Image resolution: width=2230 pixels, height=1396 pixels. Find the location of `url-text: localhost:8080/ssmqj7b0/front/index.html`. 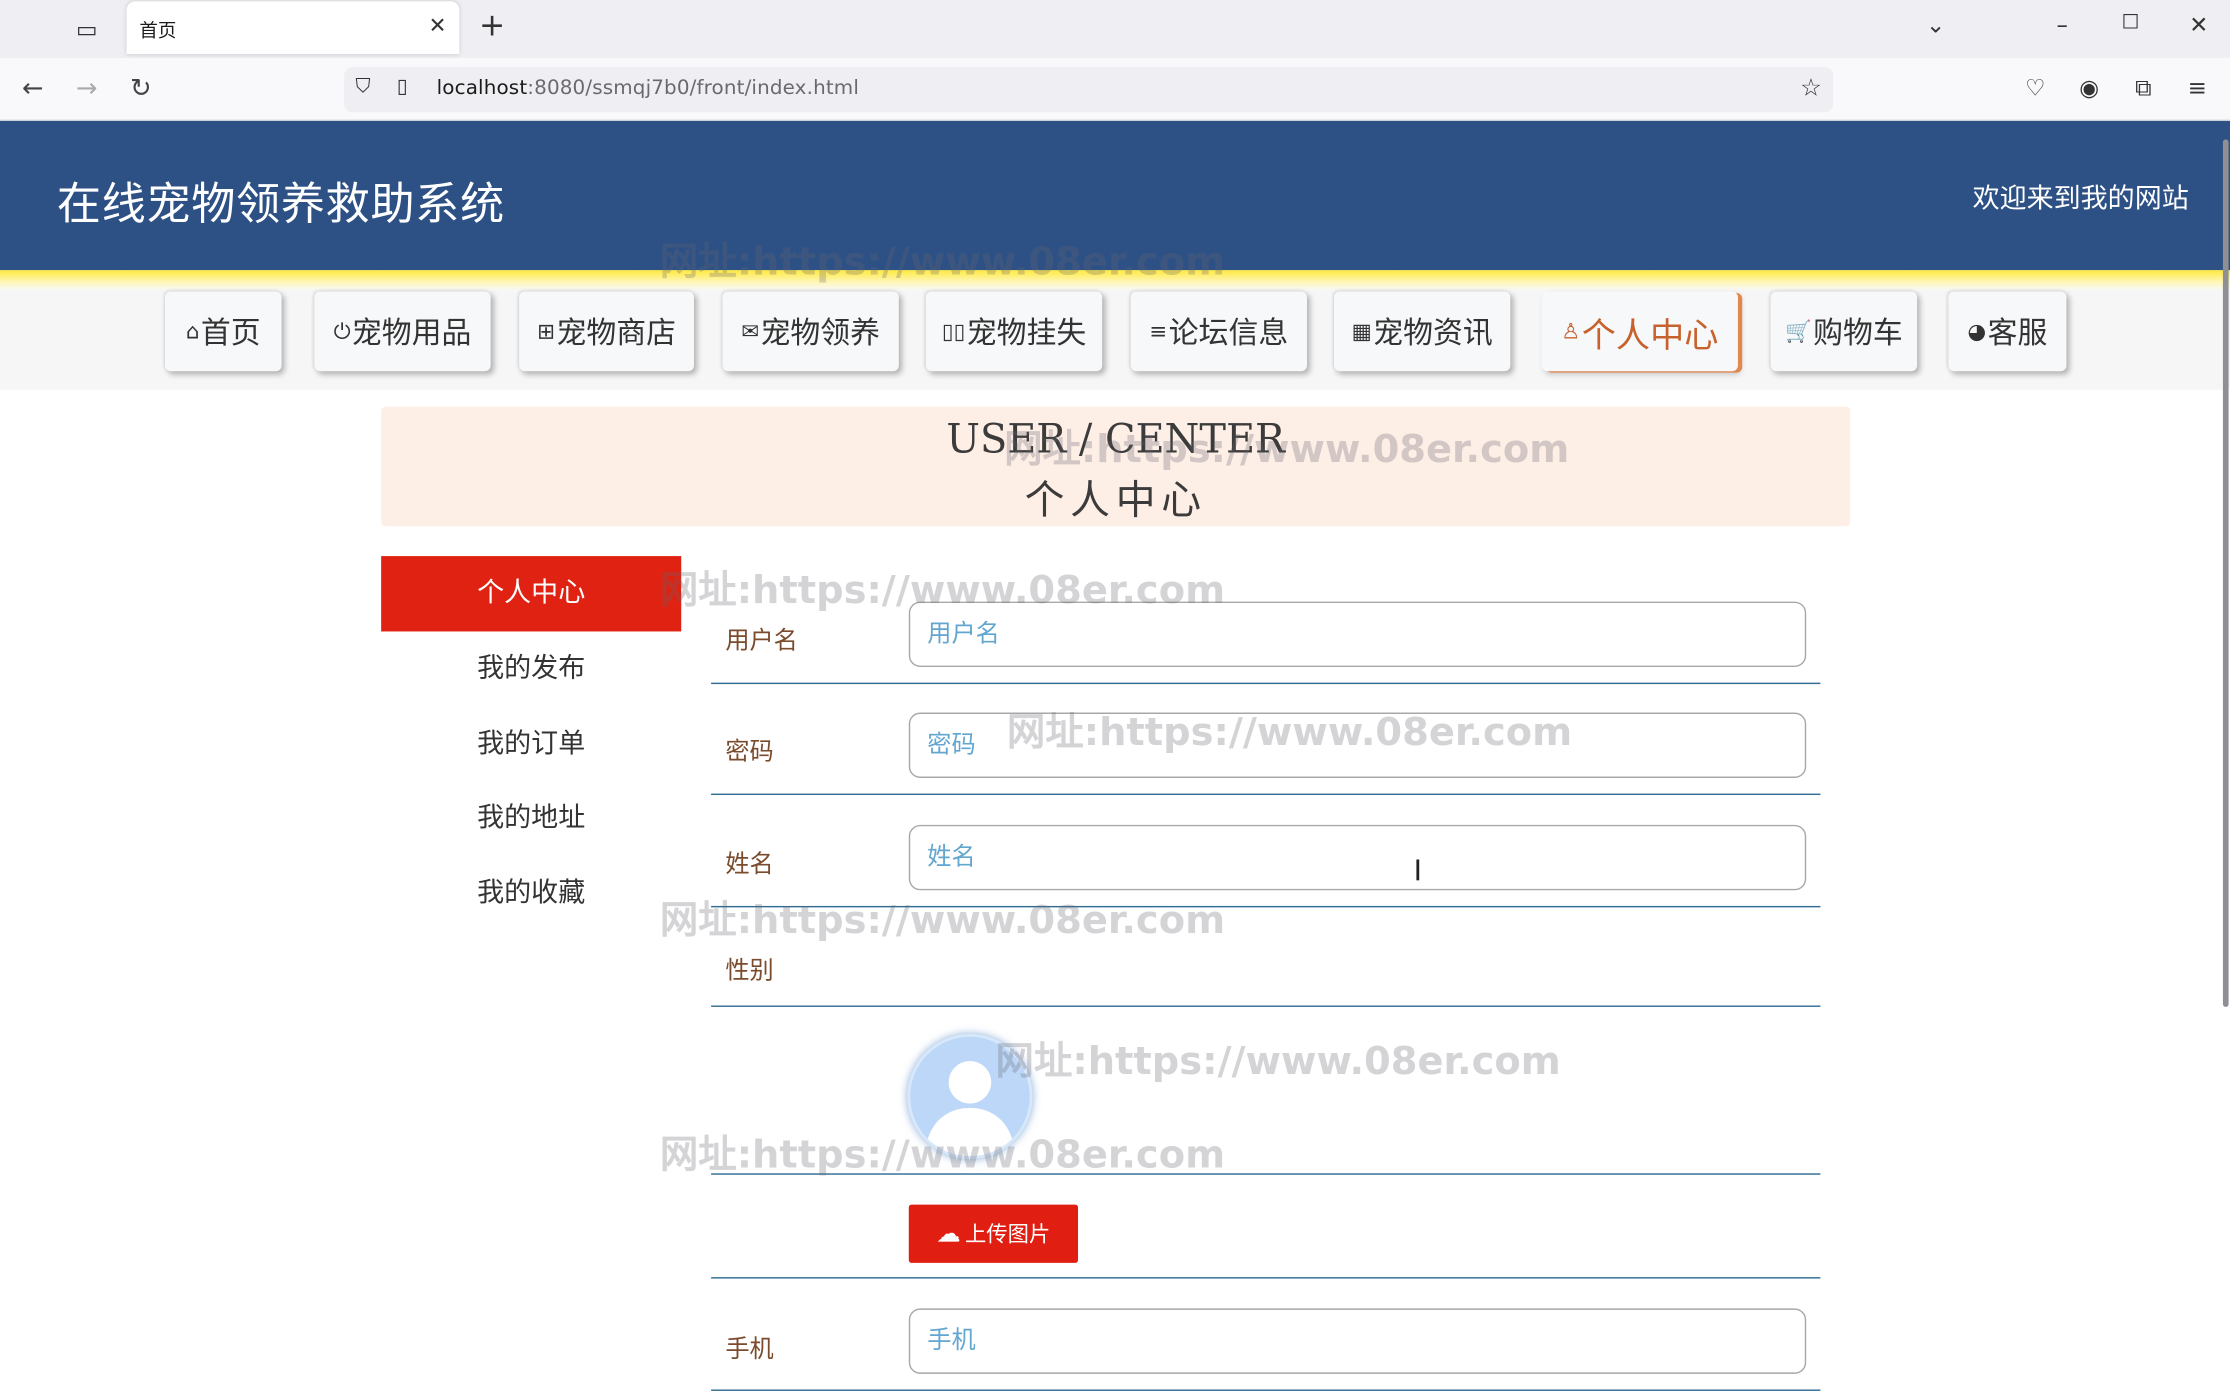

url-text: localhost:8080/ssmqj7b0/front/index.html is located at coordinates (648, 88).